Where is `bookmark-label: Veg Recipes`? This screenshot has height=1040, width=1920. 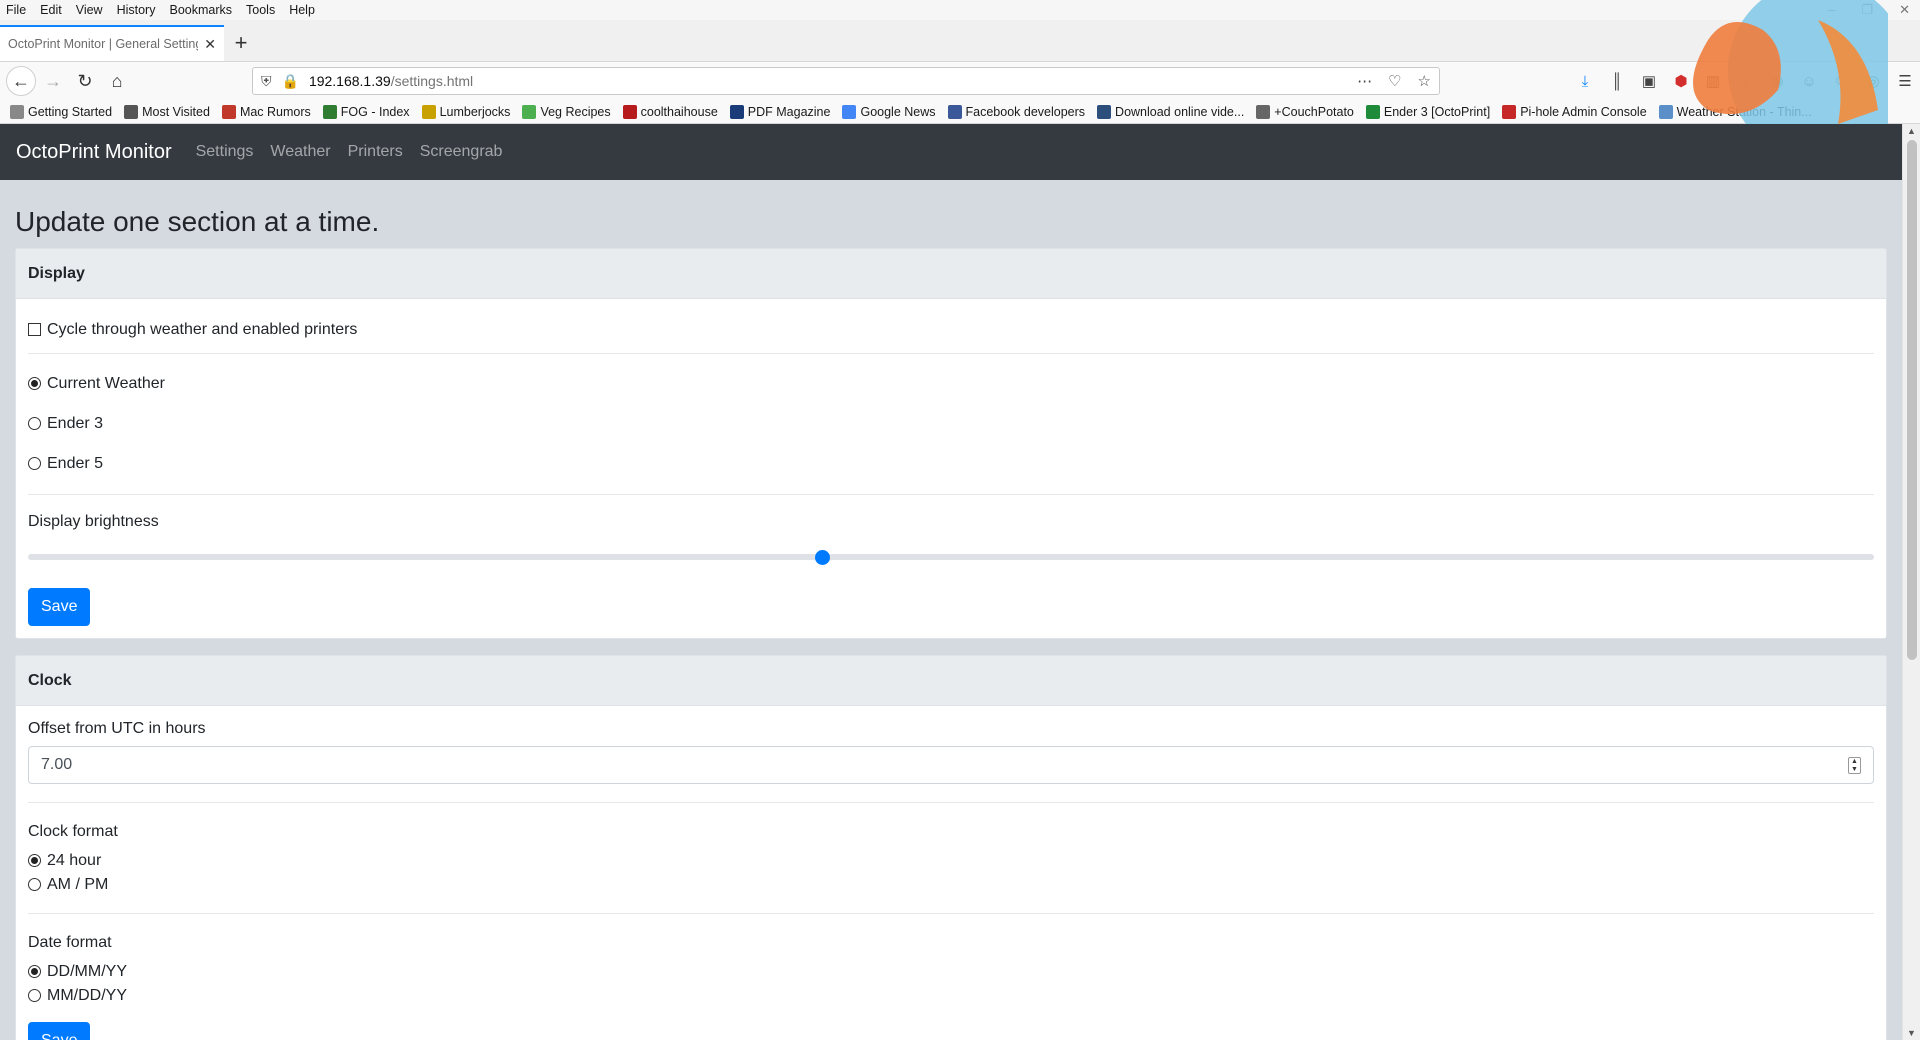 bookmark-label: Veg Recipes is located at coordinates (575, 111).